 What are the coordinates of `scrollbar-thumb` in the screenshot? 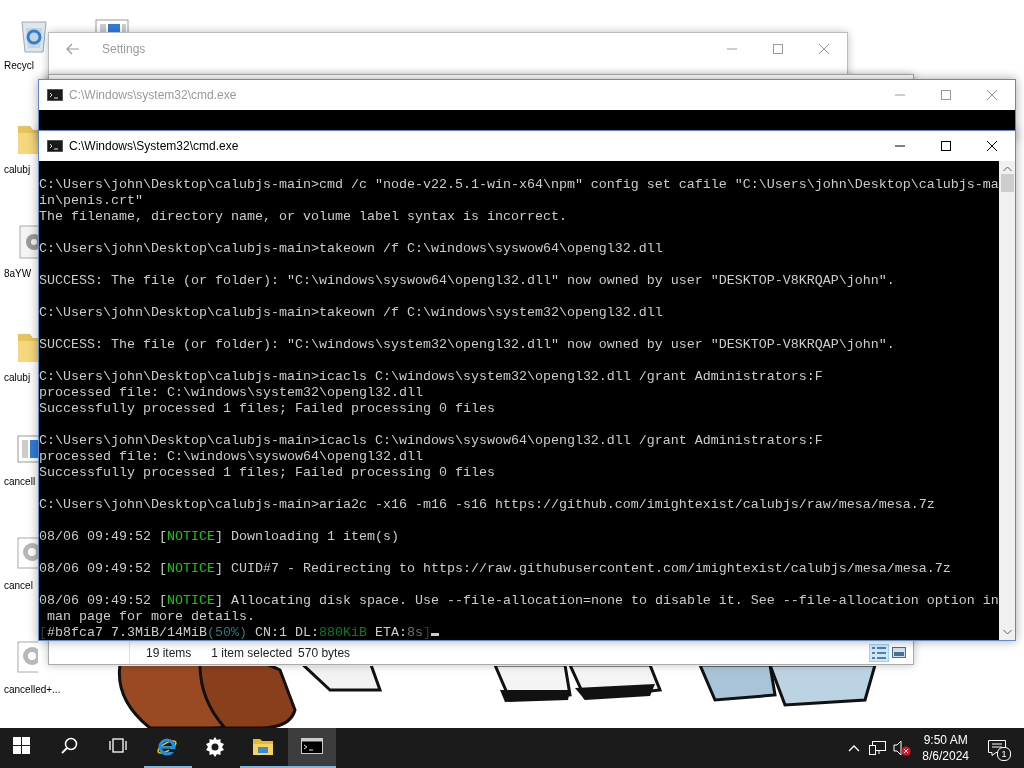 It's located at (1007, 183).